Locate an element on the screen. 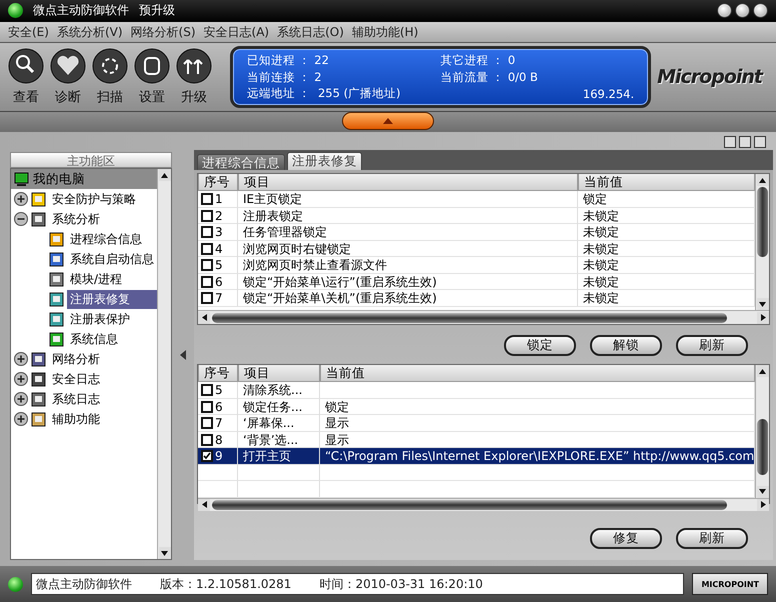 The height and width of the screenshot is (602, 776). table-row: 6 锁定“开始菜单\运行”(重启系统生效) 未锁定 is located at coordinates (477, 282).